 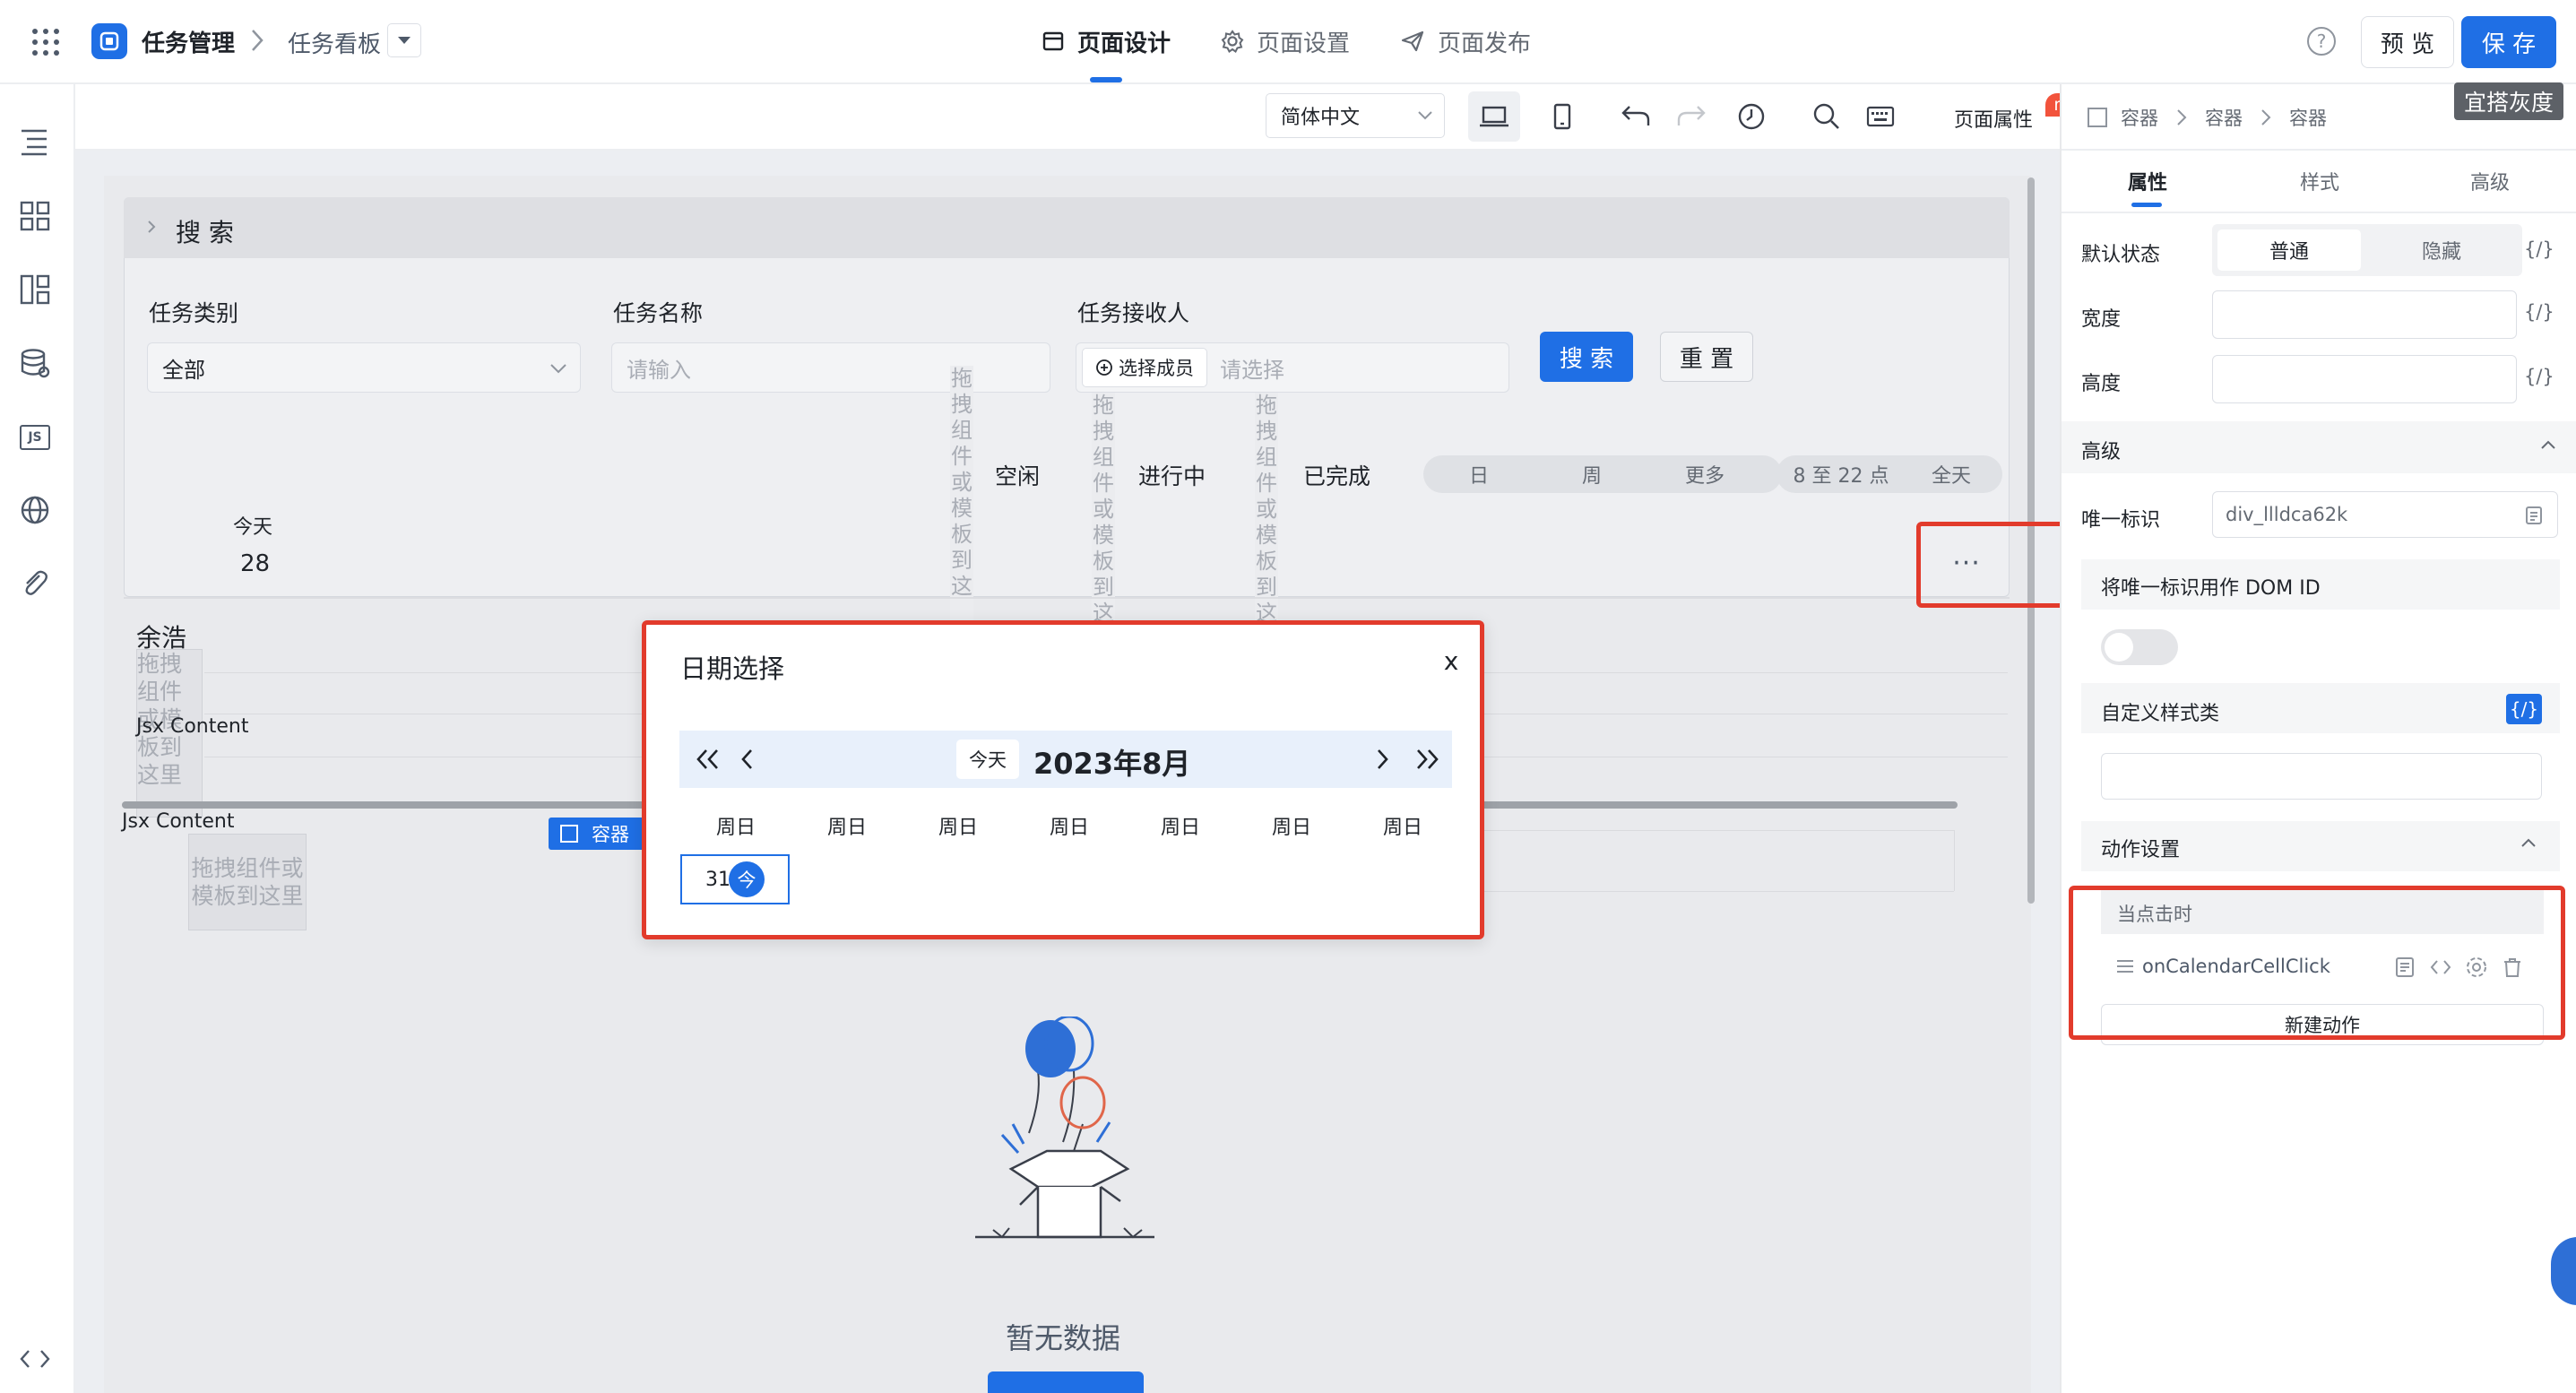 I want to click on data-source-icon, so click(x=35, y=363).